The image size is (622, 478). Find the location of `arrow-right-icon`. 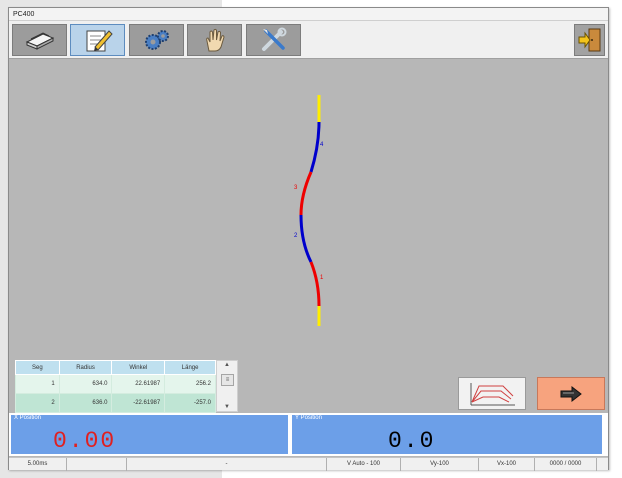

arrow-right-icon is located at coordinates (571, 393).